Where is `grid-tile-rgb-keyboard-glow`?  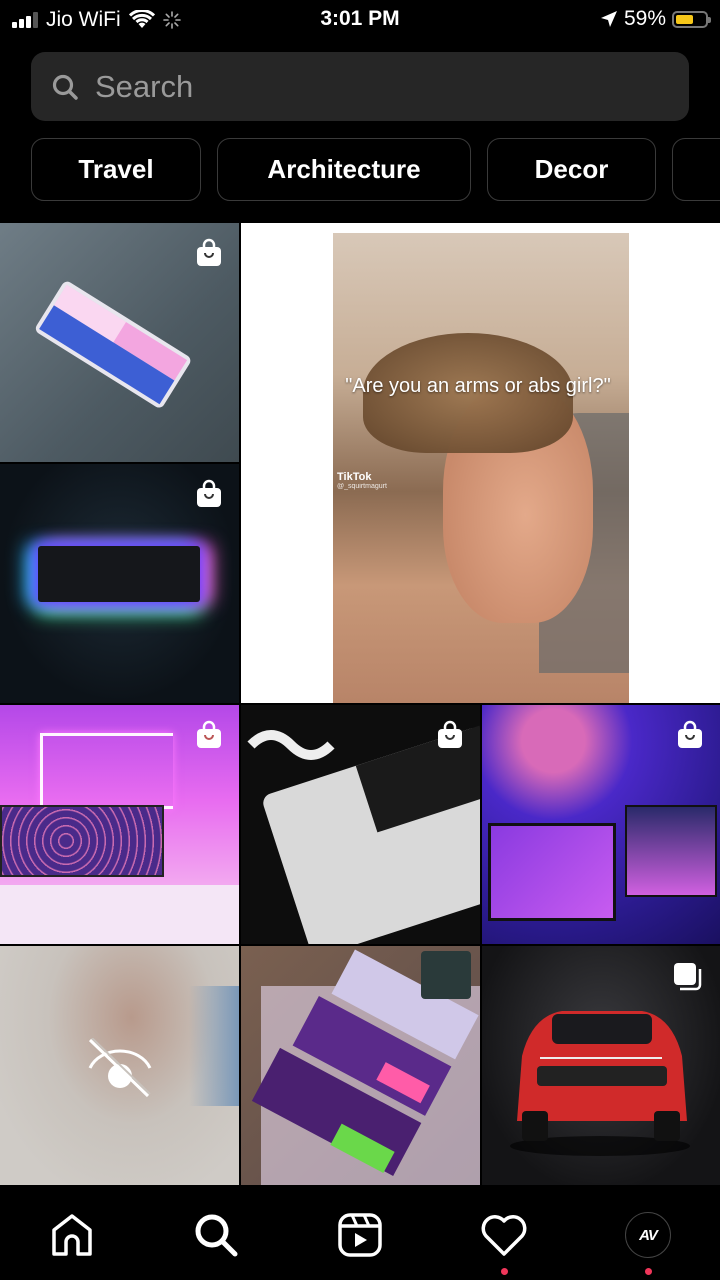 grid-tile-rgb-keyboard-glow is located at coordinates (119, 583).